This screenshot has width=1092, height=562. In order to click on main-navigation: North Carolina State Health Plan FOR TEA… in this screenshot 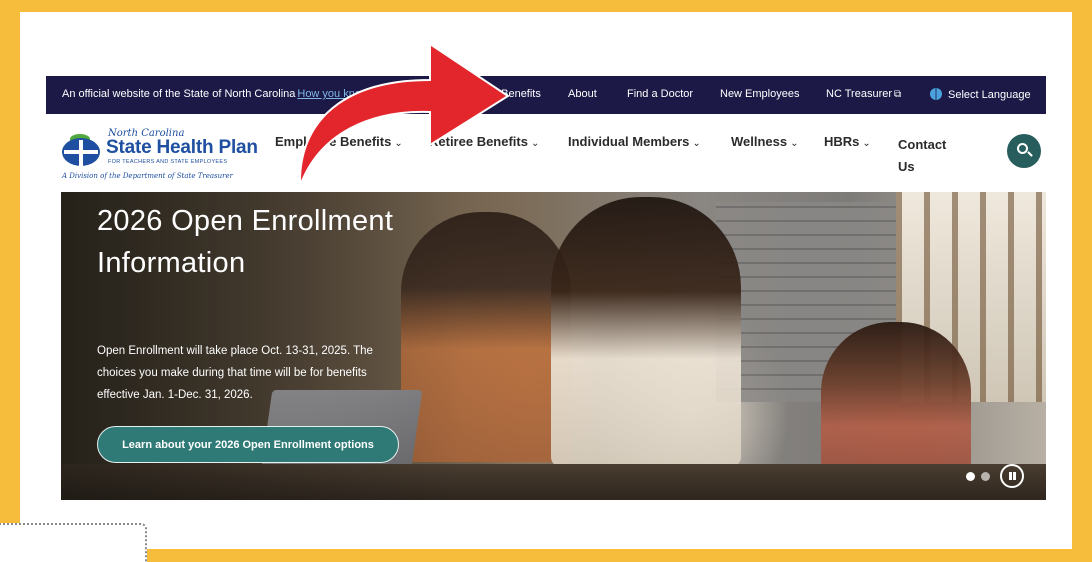, I will do `click(546, 153)`.